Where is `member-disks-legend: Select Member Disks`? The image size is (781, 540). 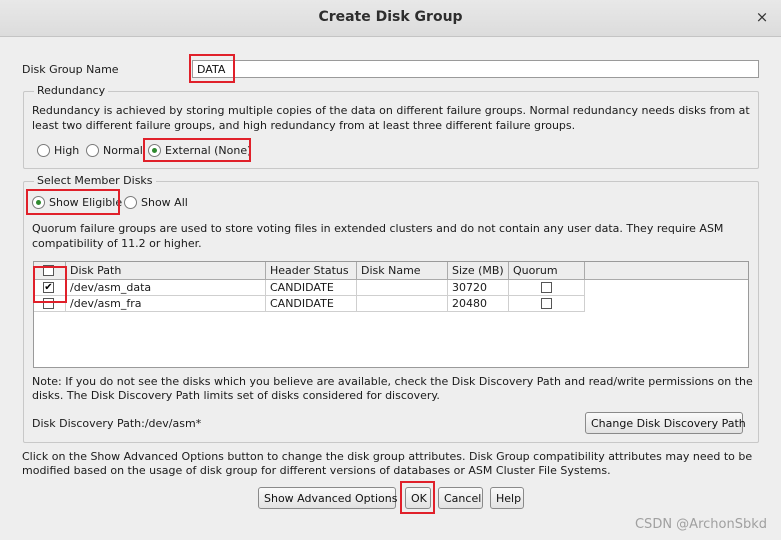
member-disks-legend: Select Member Disks is located at coordinates (95, 180).